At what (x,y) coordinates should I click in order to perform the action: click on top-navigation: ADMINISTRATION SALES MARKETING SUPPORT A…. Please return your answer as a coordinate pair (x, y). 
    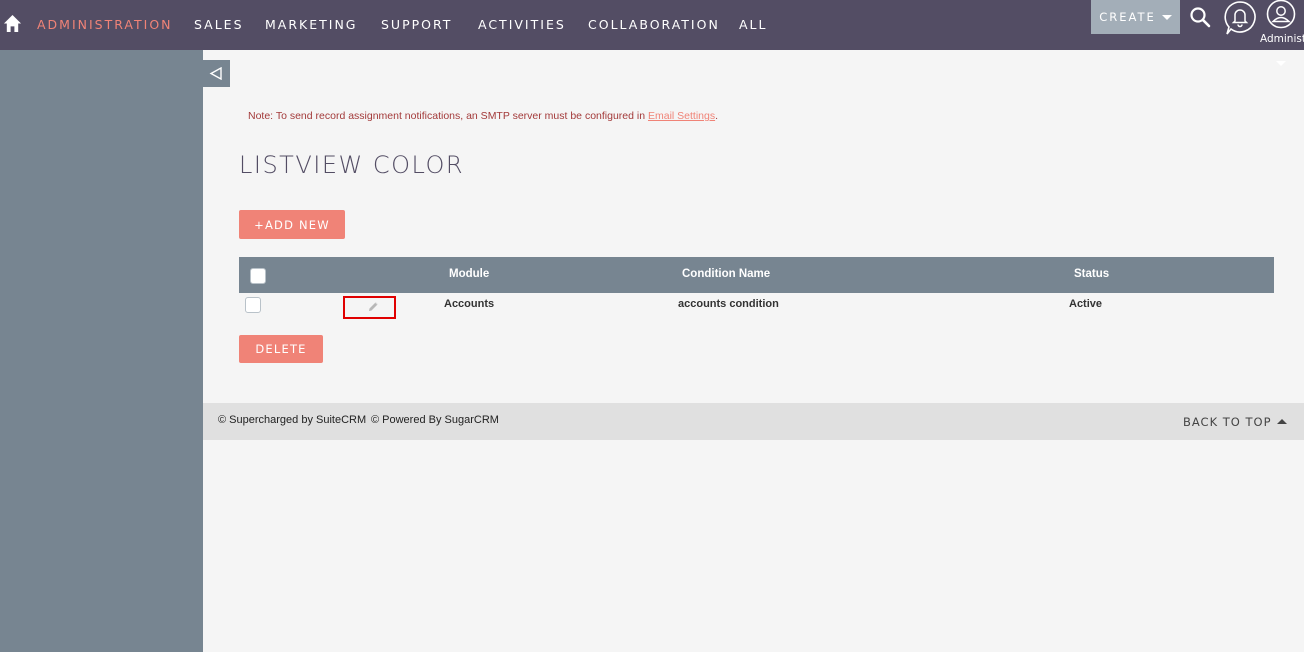
    Looking at the image, I should click on (652, 25).